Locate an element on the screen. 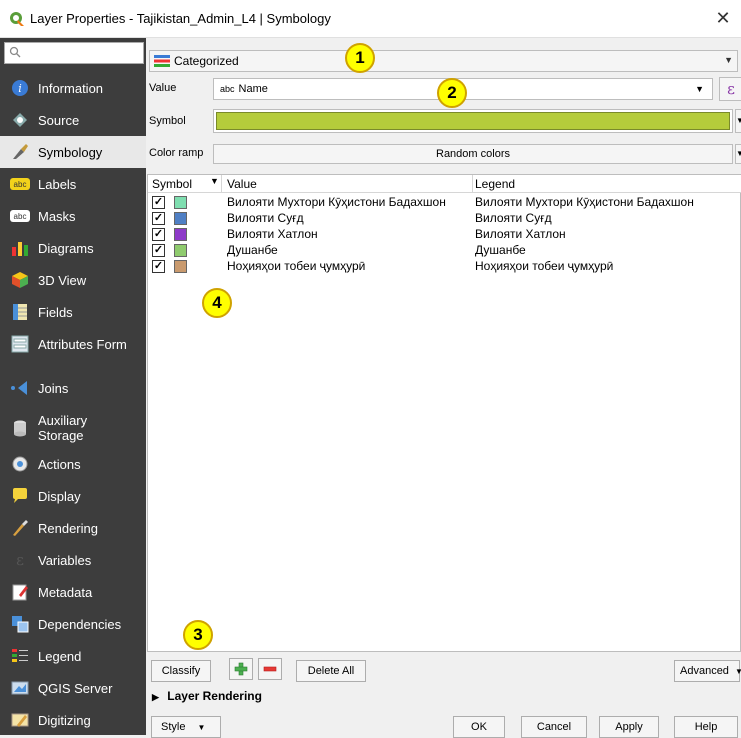 This screenshot has width=741, height=738. column-header-legend: Legend is located at coordinates (495, 184).